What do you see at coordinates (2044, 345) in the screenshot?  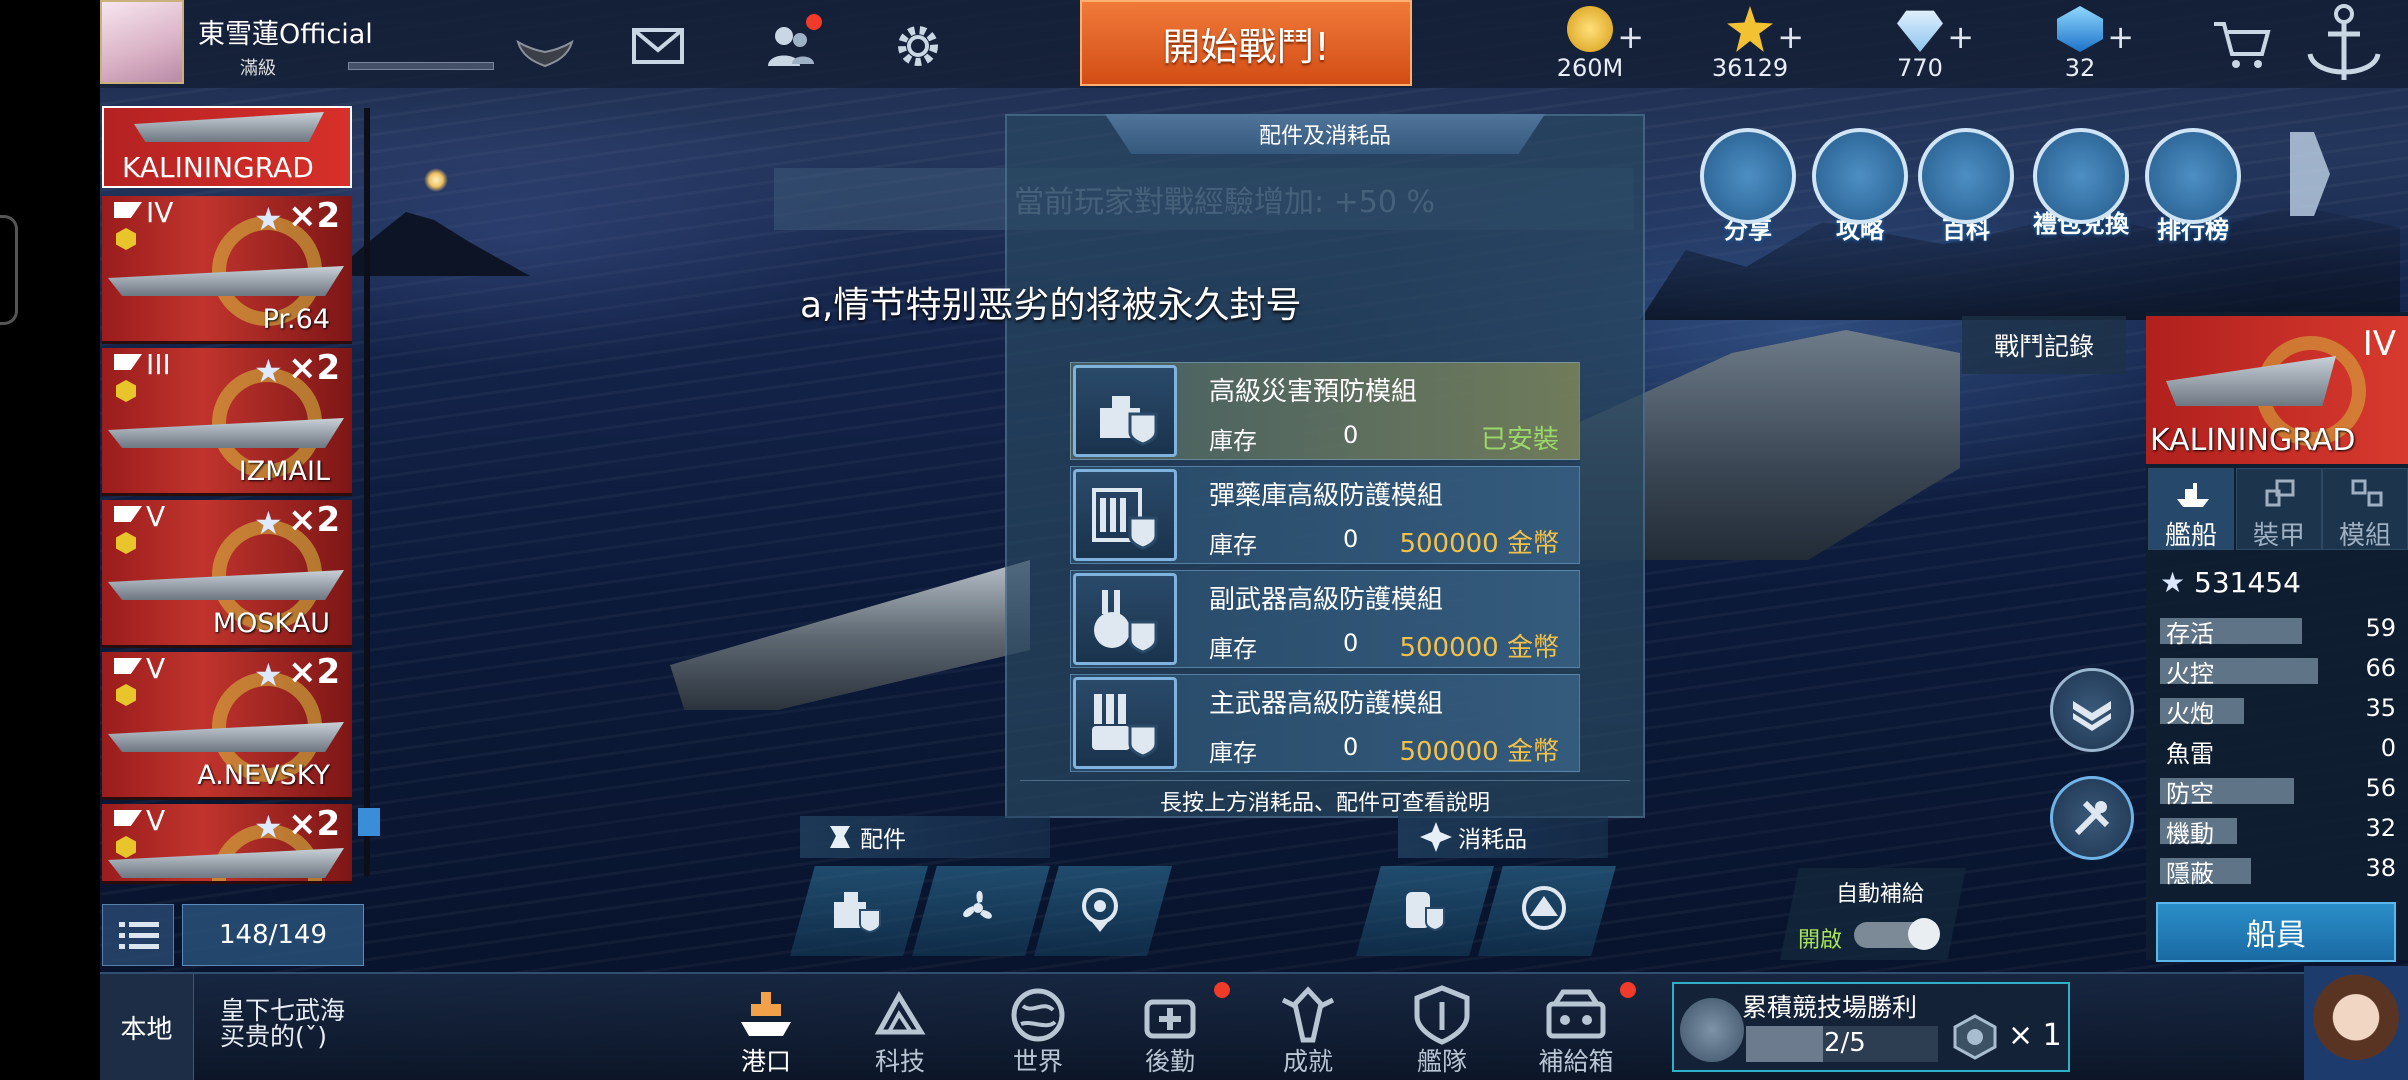 I see `battle-log-button: 戰鬥記錄` at bounding box center [2044, 345].